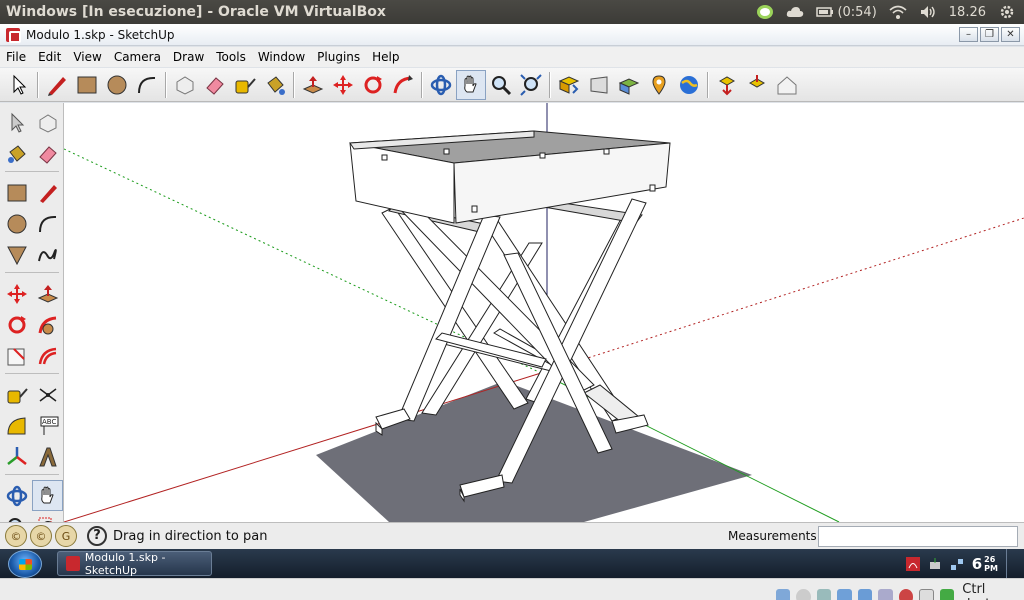 The image size is (1024, 600). I want to click on hard-disk-icon, so click(783, 594).